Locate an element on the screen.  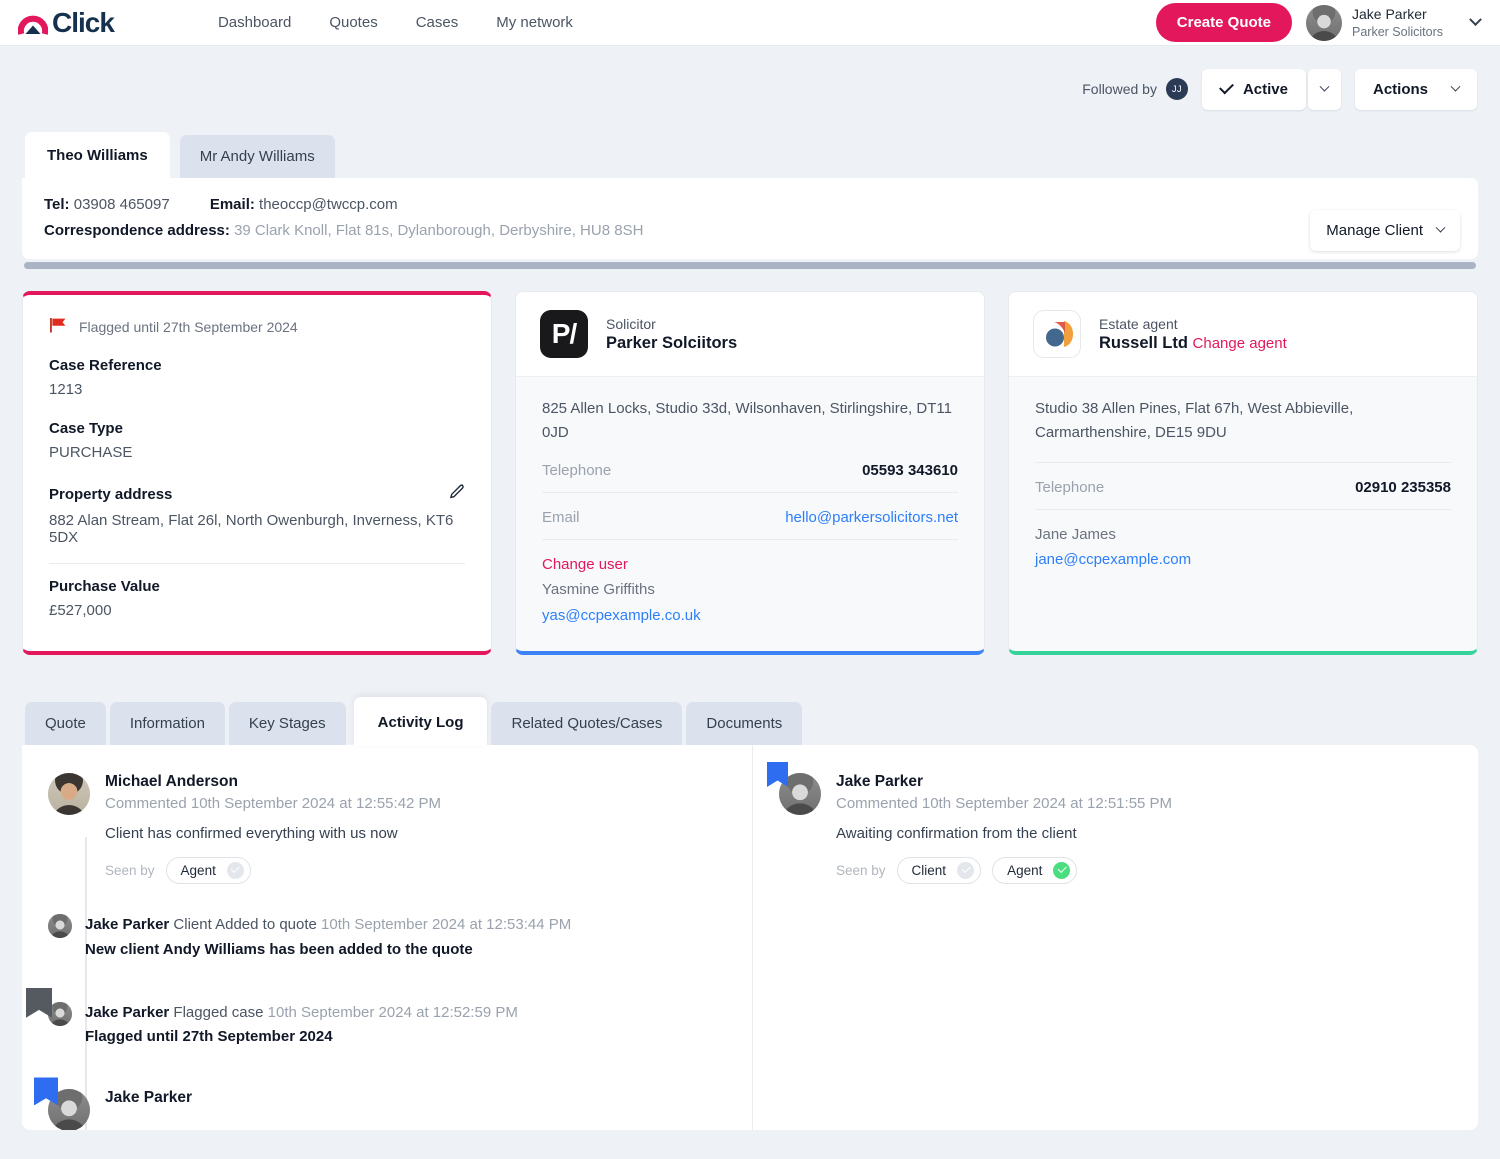
active-status-button: Active is located at coordinates (1253, 89).